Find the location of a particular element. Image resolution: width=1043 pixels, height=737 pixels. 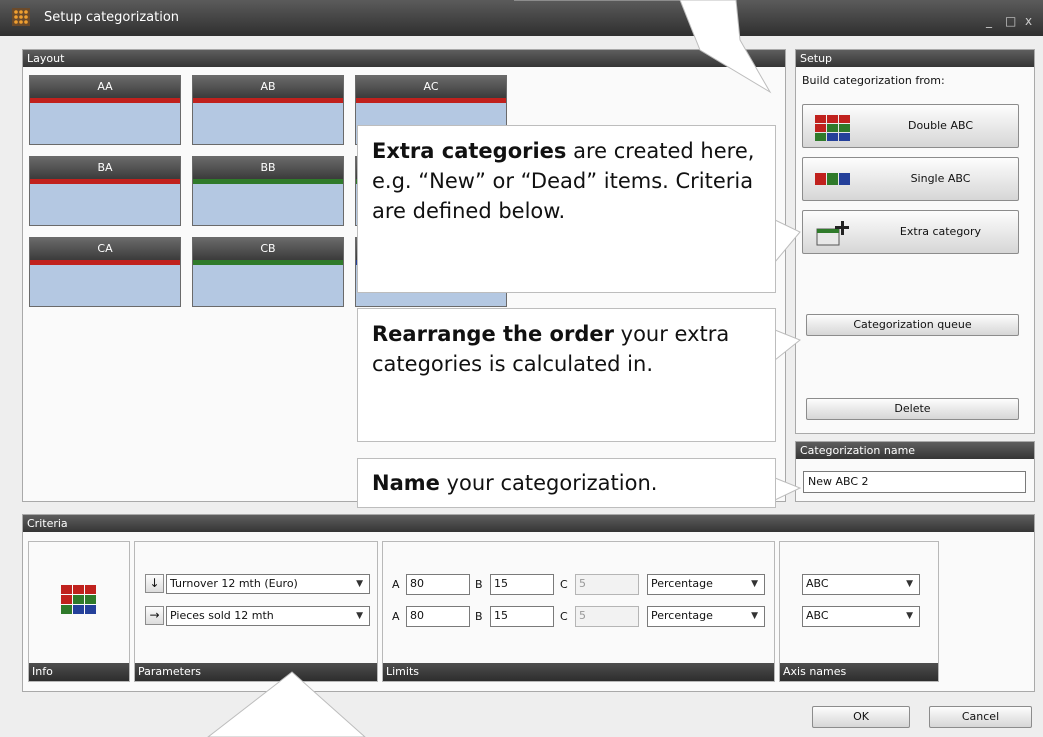

name-callout-text: your categorization. is located at coordinates (548, 483).